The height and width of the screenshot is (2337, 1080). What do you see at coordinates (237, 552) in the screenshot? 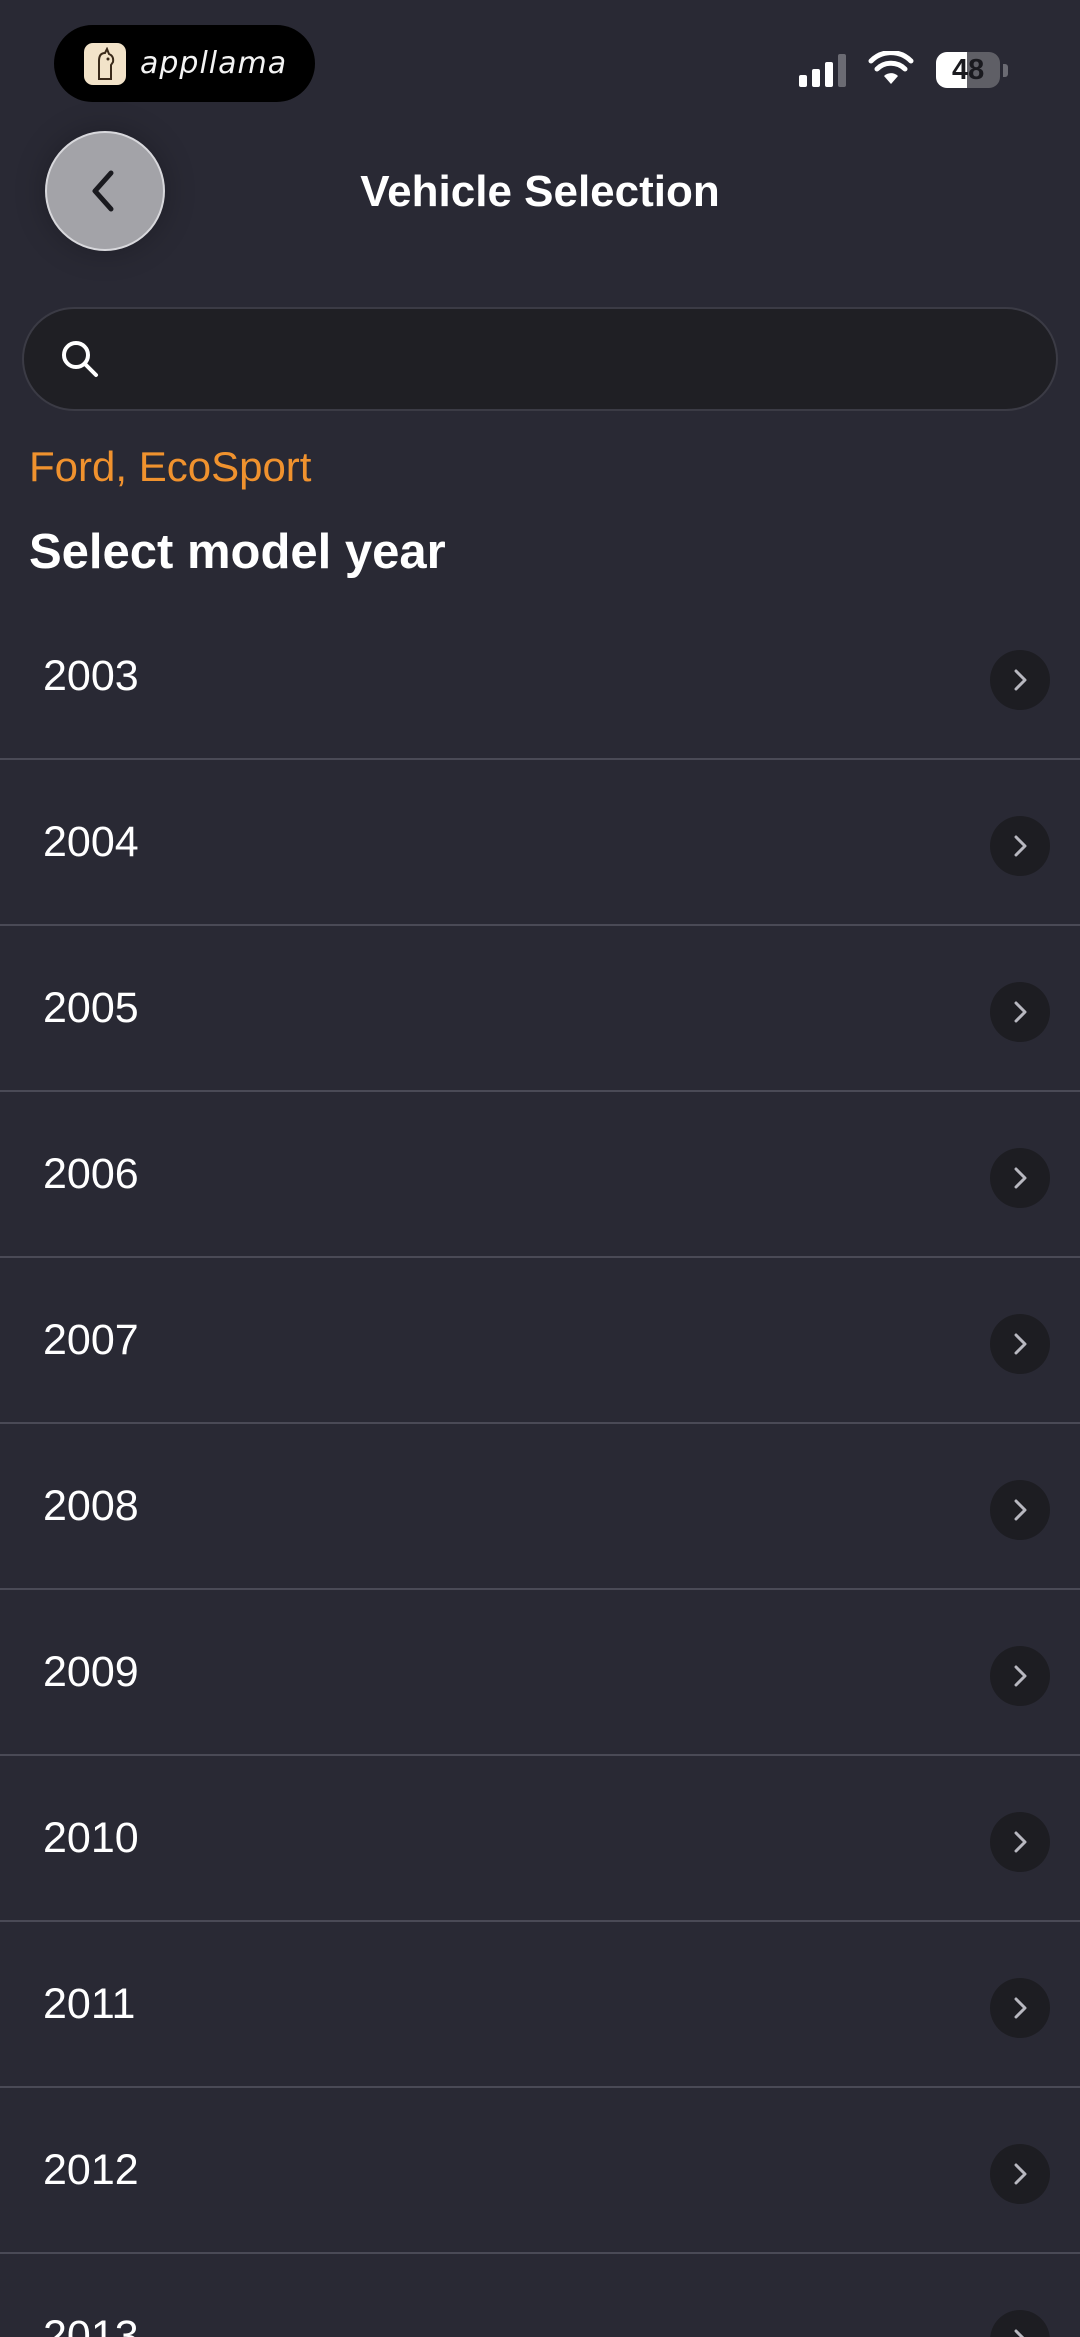
I see `section-title: Select model year` at bounding box center [237, 552].